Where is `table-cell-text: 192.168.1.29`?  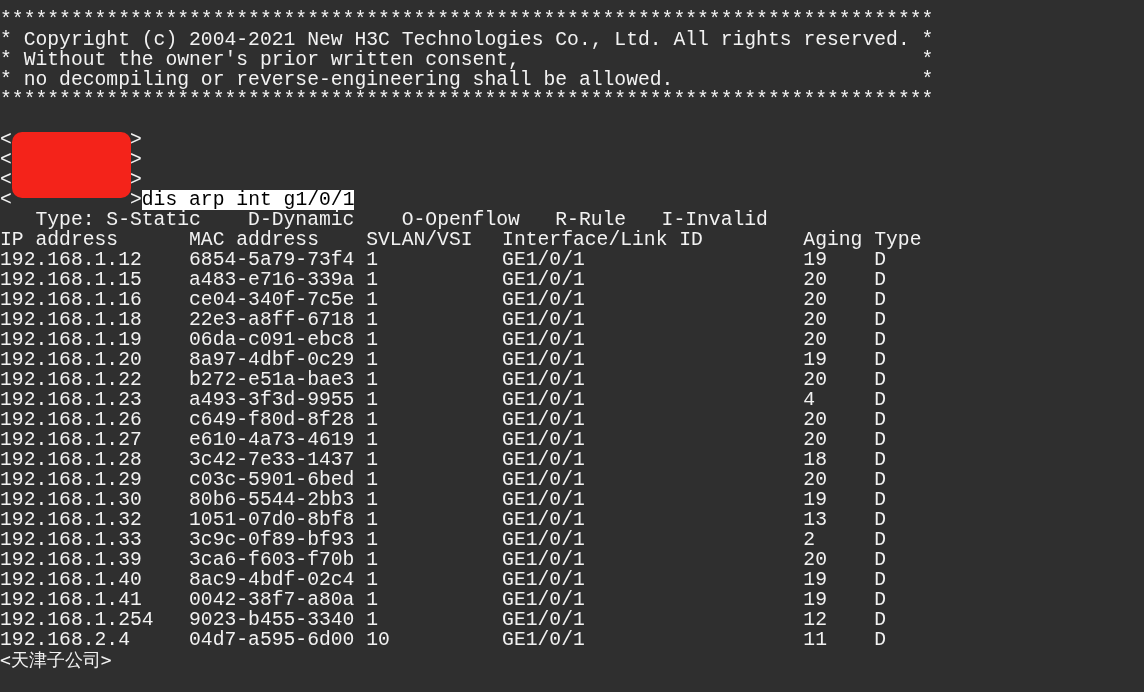 table-cell-text: 192.168.1.29 is located at coordinates (71, 480).